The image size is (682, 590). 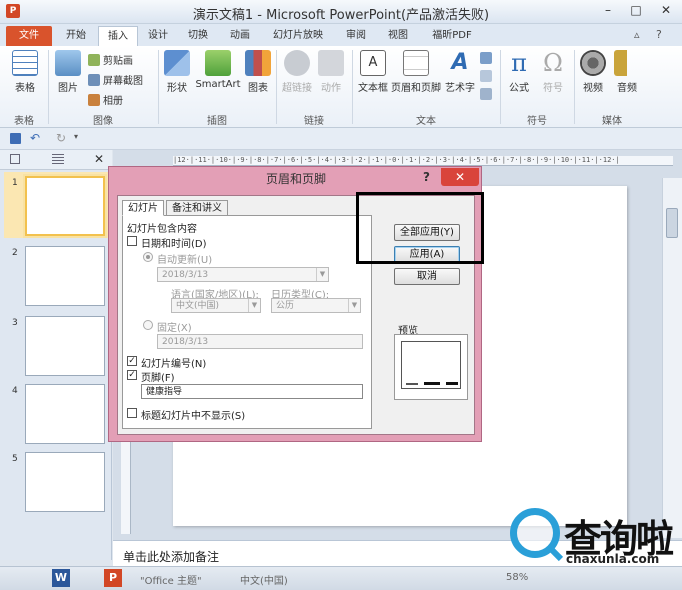 I want to click on smartart-button: SmartArt, so click(x=218, y=70).